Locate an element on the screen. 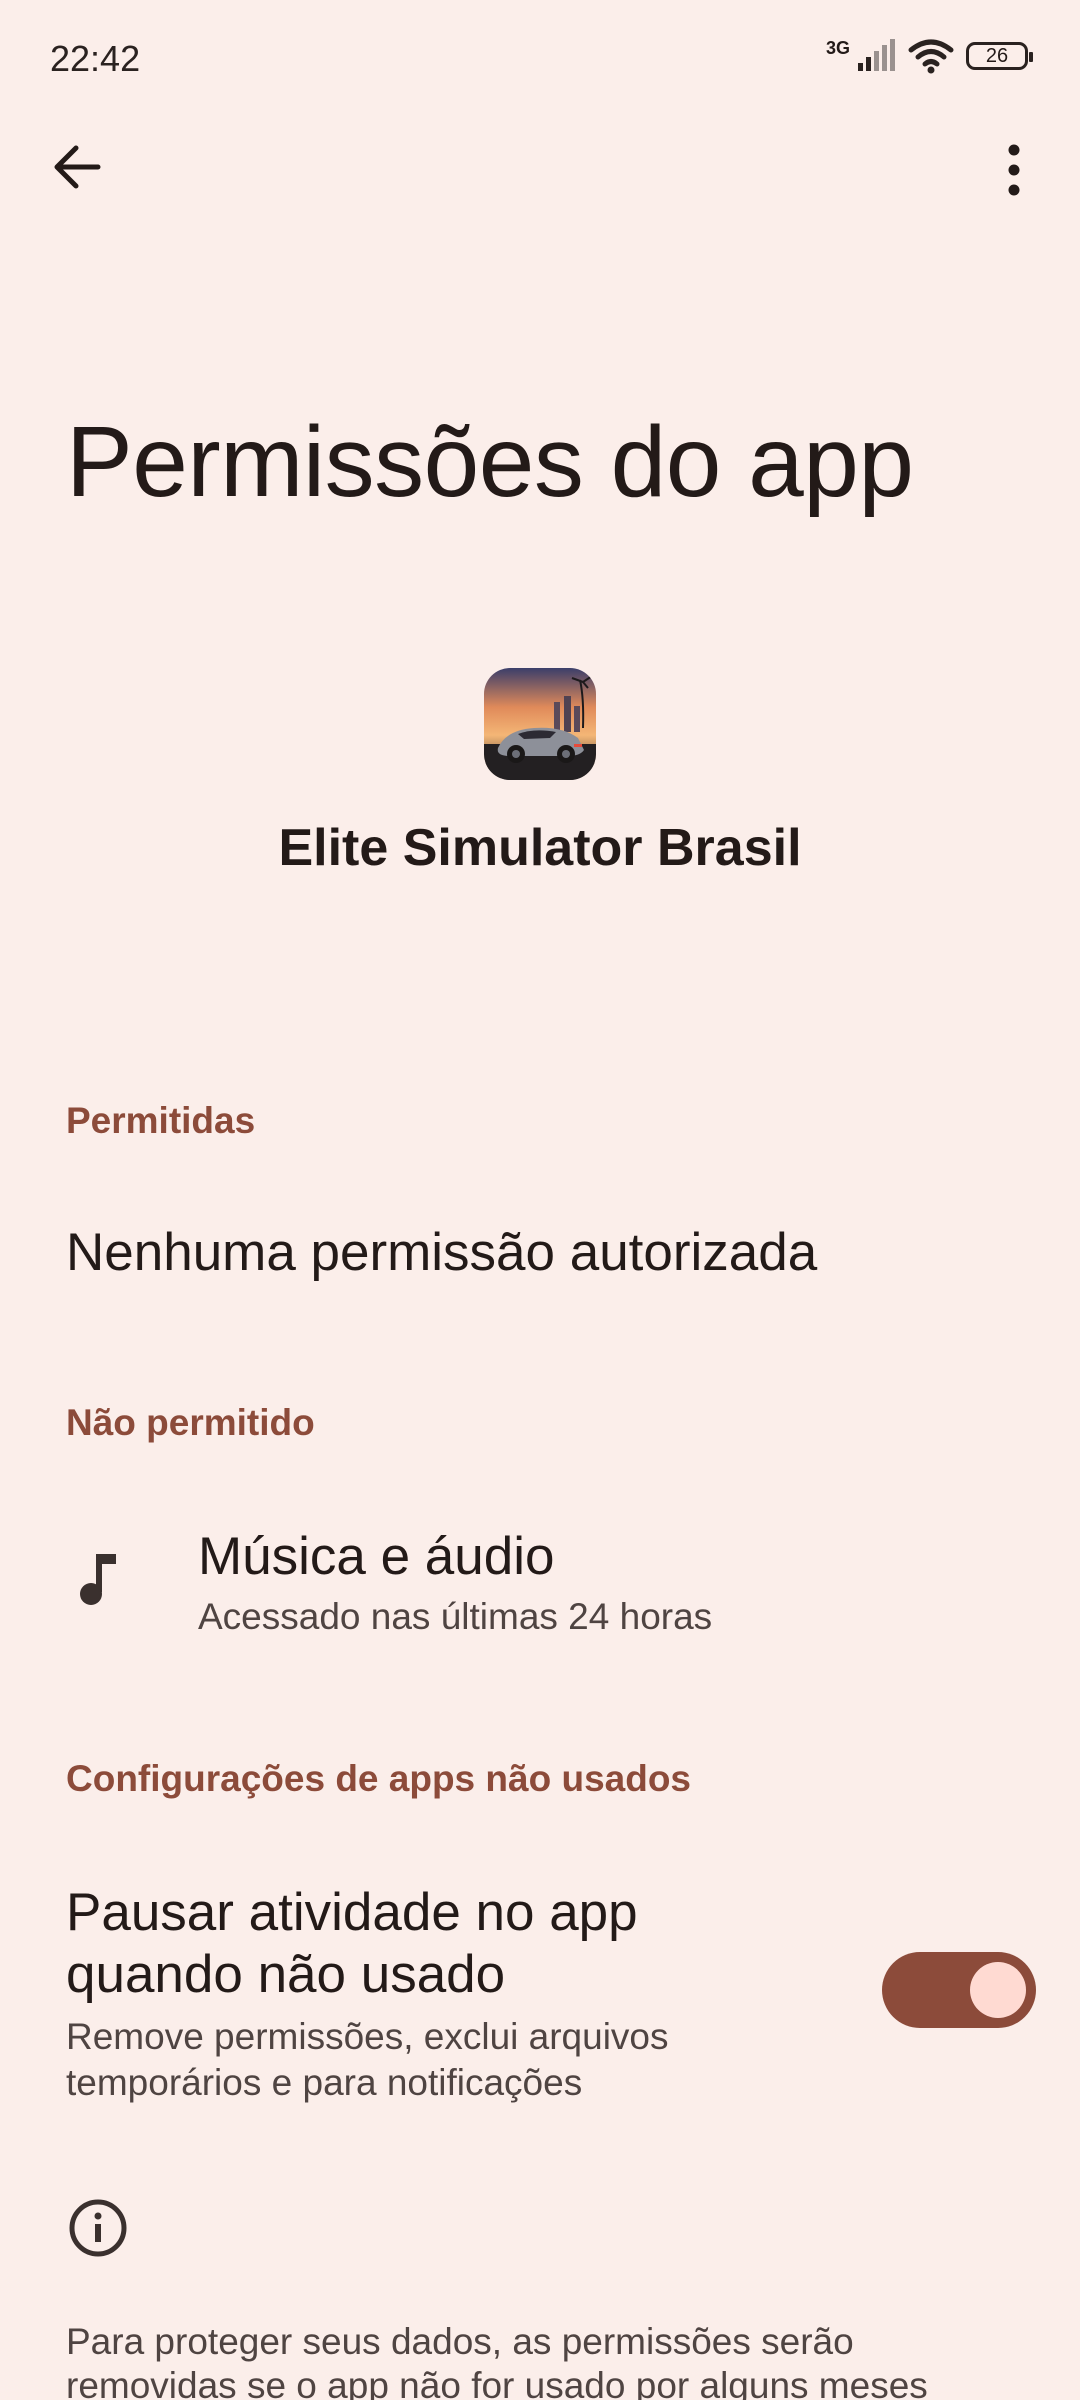 The image size is (1080, 2400). signal-icon is located at coordinates (876, 55).